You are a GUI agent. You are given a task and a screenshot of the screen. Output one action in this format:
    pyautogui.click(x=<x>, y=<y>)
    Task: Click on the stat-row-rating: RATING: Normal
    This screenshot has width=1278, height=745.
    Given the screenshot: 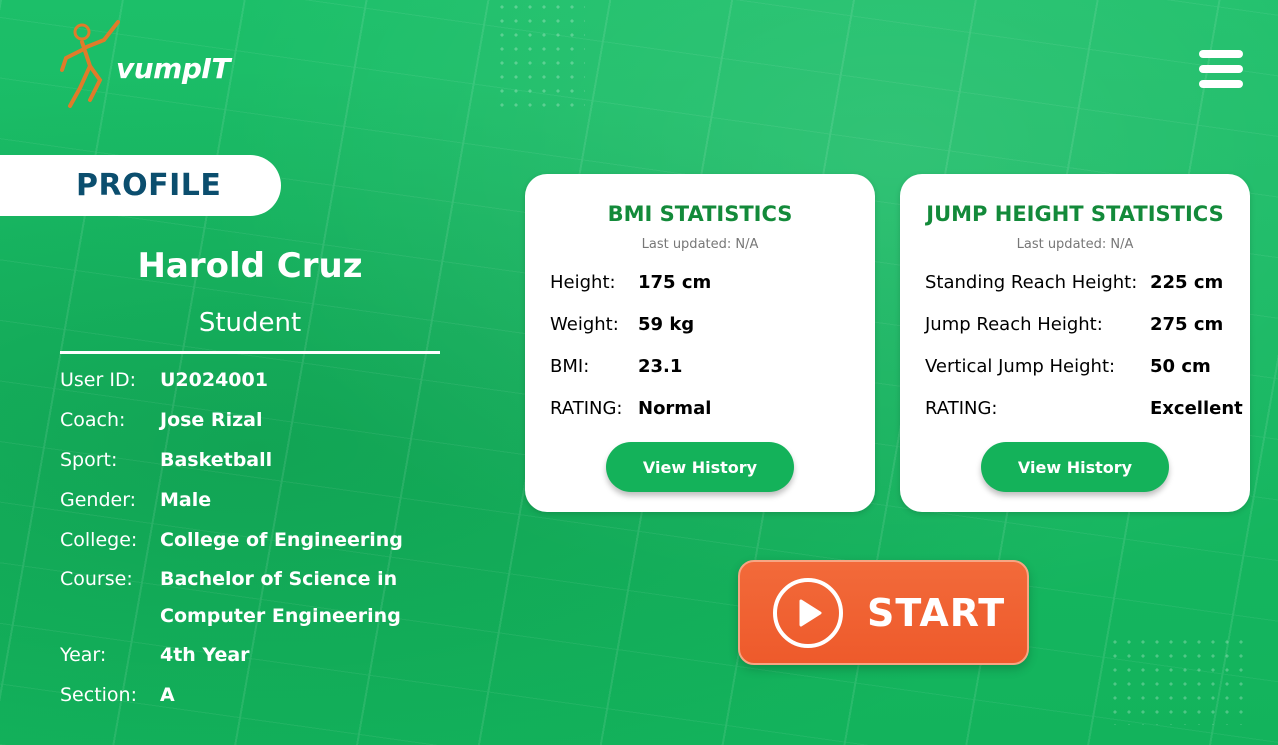 What is the action you would take?
    pyautogui.click(x=630, y=408)
    